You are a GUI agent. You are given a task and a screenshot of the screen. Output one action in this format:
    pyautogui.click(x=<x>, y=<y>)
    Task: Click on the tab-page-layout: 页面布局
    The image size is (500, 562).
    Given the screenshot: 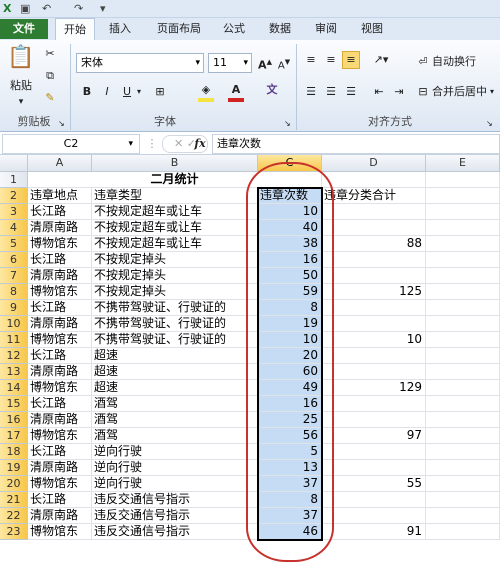 What is the action you would take?
    pyautogui.click(x=179, y=29)
    